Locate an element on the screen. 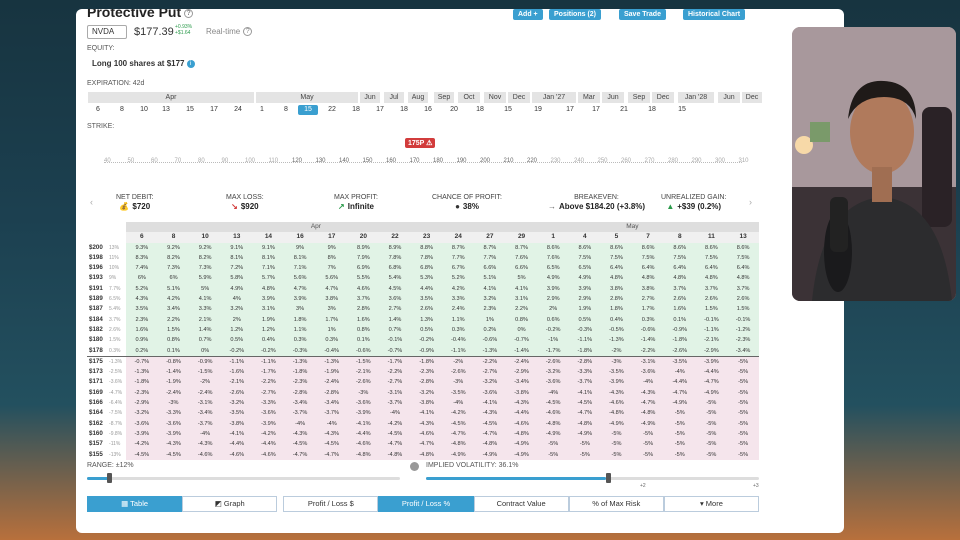  pl-cell: 2.2% is located at coordinates (173, 319).